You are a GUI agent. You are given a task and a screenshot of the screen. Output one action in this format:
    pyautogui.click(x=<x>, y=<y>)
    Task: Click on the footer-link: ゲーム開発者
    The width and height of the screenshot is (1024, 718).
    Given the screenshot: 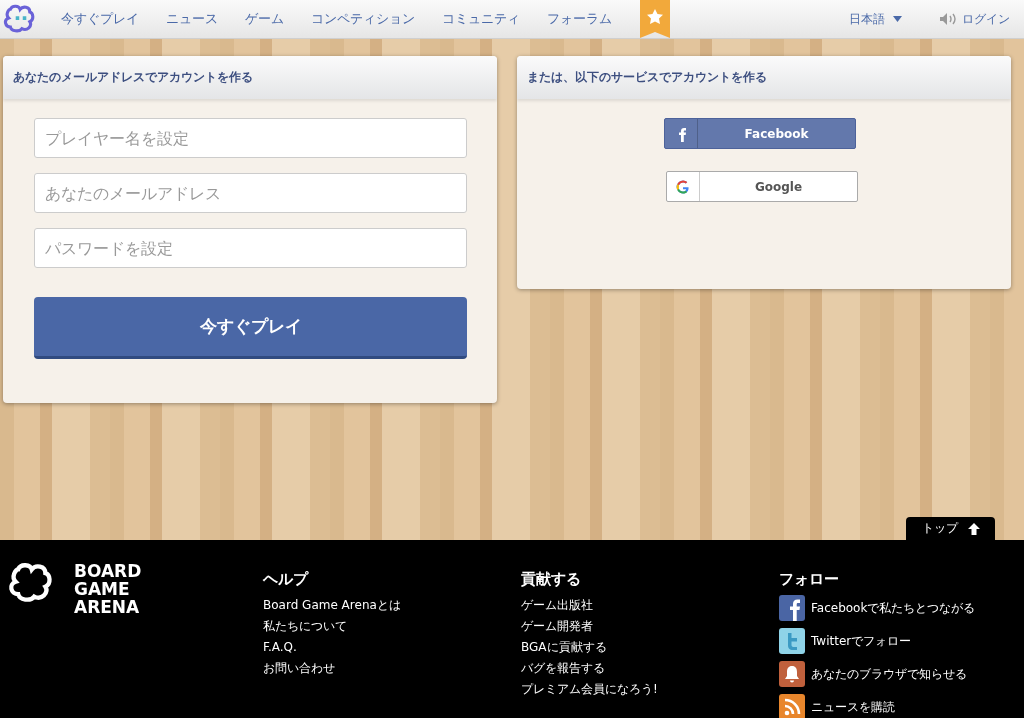 What is the action you would take?
    pyautogui.click(x=650, y=626)
    